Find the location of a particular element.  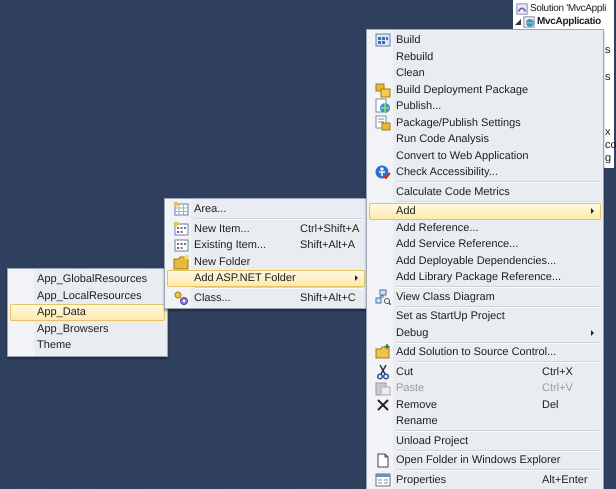

tree-item: MvcApplicatio is located at coordinates (569, 21).